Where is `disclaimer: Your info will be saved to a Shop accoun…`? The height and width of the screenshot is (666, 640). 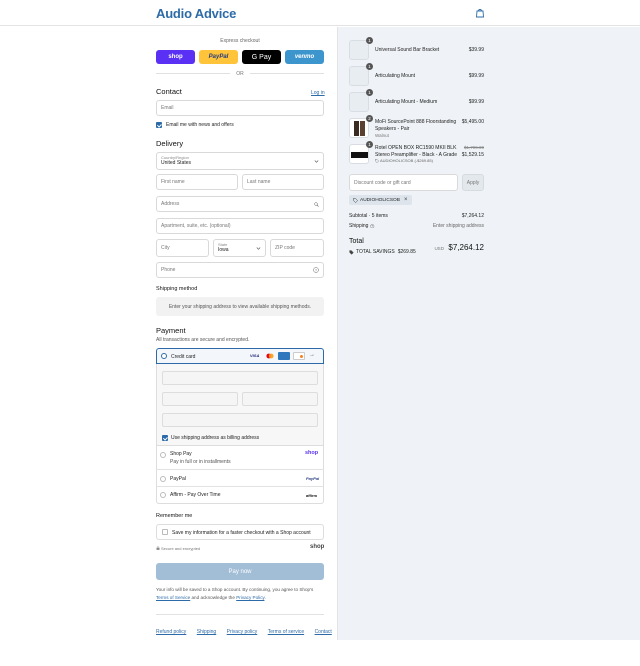
disclaimer: Your info will be saved to a Shop accoun… is located at coordinates (241, 593).